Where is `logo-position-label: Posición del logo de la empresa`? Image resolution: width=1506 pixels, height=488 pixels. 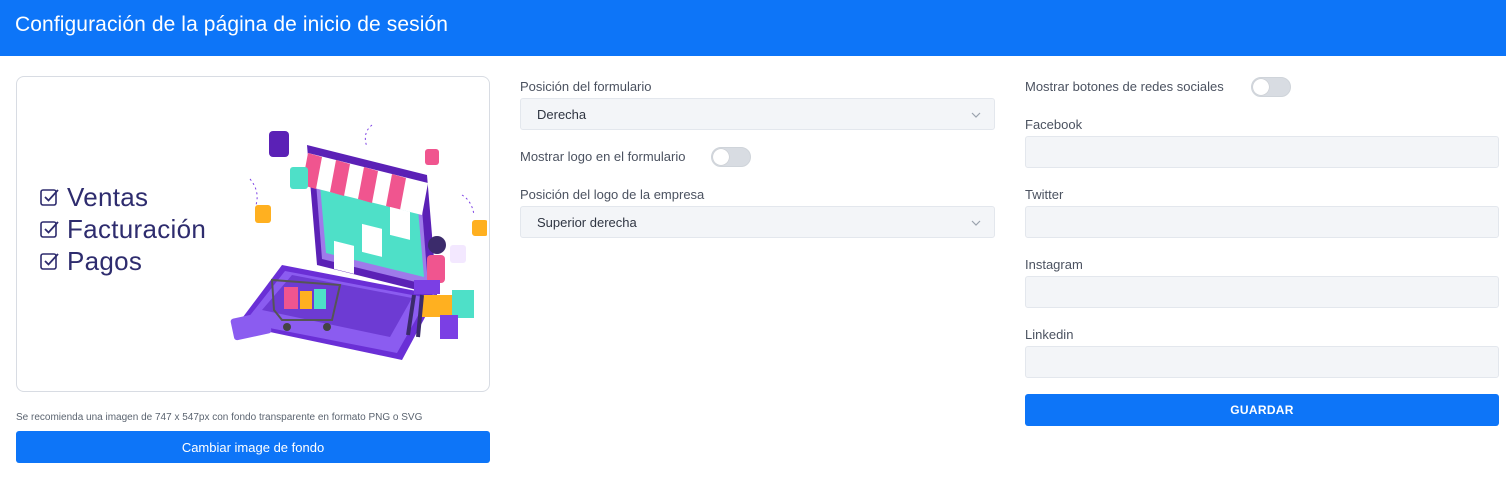
logo-position-label: Posición del logo de la empresa is located at coordinates (612, 194).